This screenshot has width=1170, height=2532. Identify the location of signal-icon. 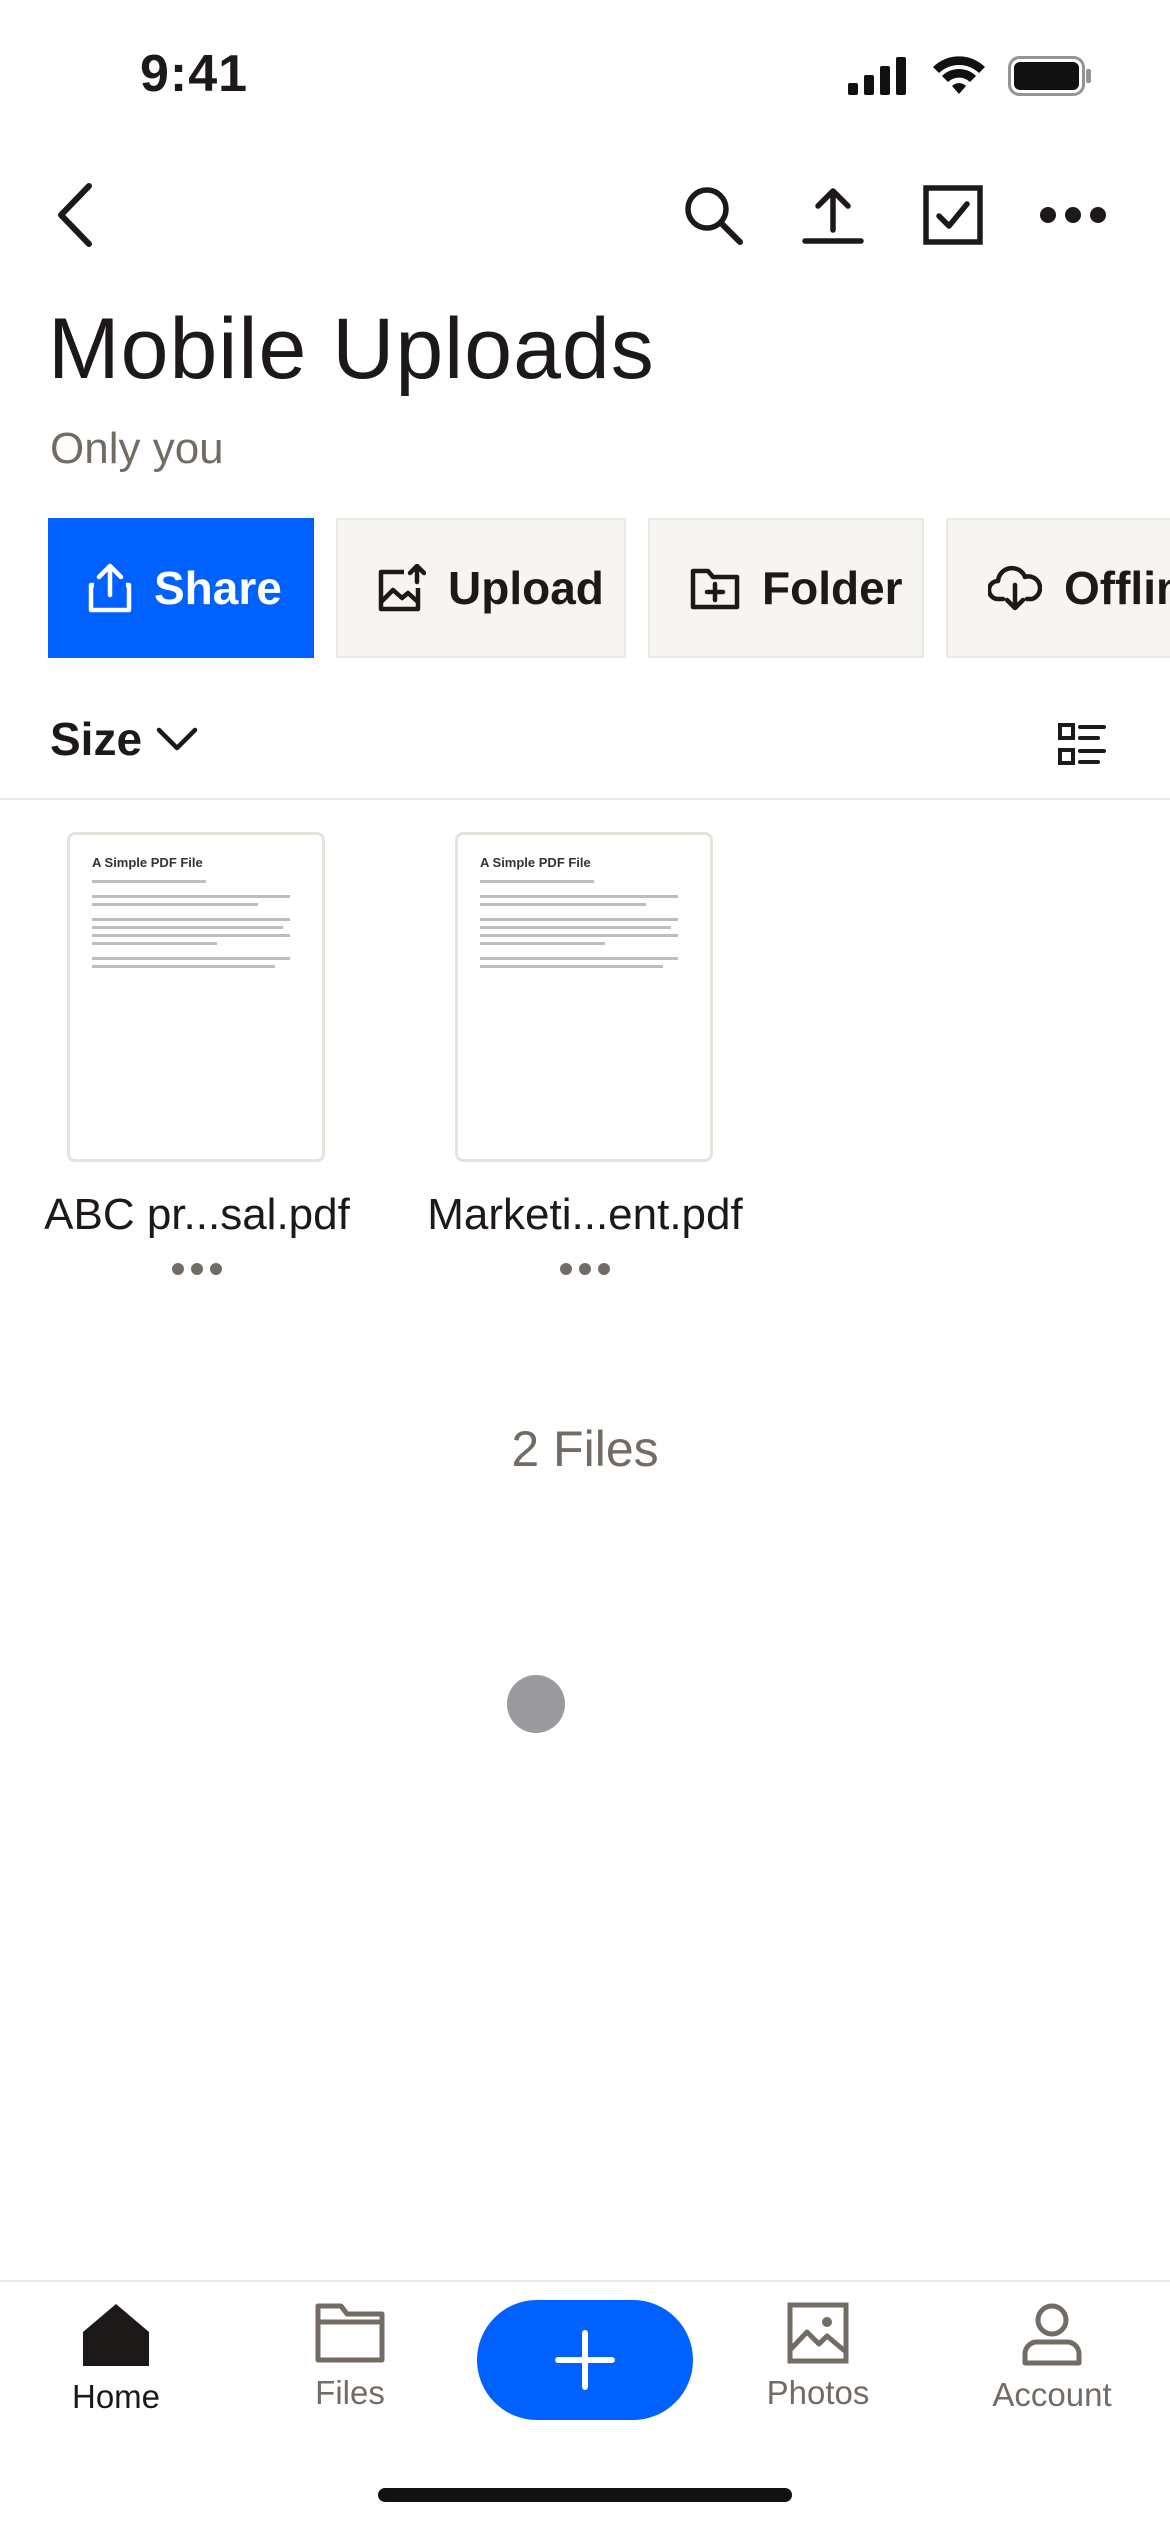
(877, 76).